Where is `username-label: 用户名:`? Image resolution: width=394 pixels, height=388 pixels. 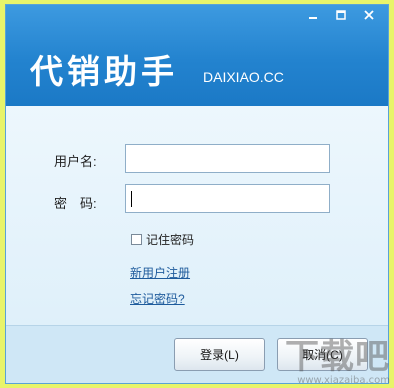
username-label: 用户名: is located at coordinates (75, 161).